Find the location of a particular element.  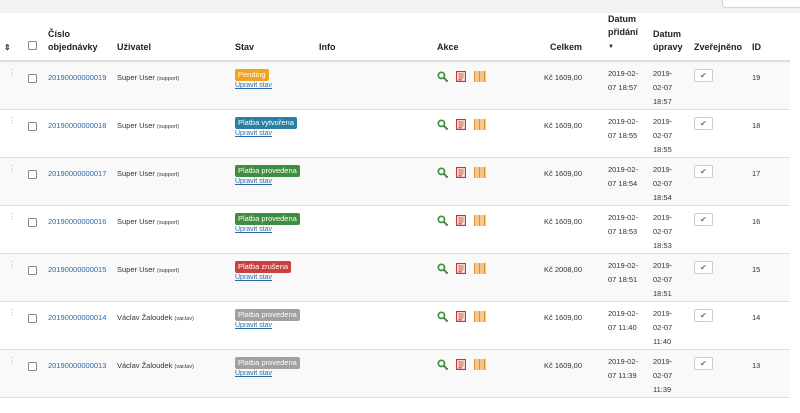

order-number-link: 20190000000017 is located at coordinates (77, 168).